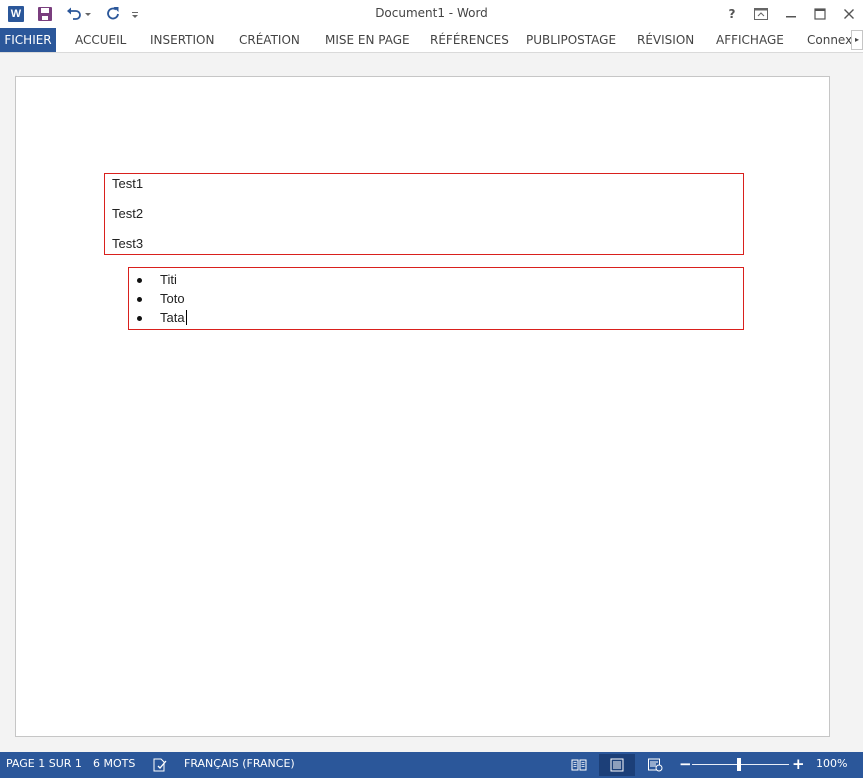  What do you see at coordinates (16, 14) in the screenshot?
I see `word-logo-icon: W` at bounding box center [16, 14].